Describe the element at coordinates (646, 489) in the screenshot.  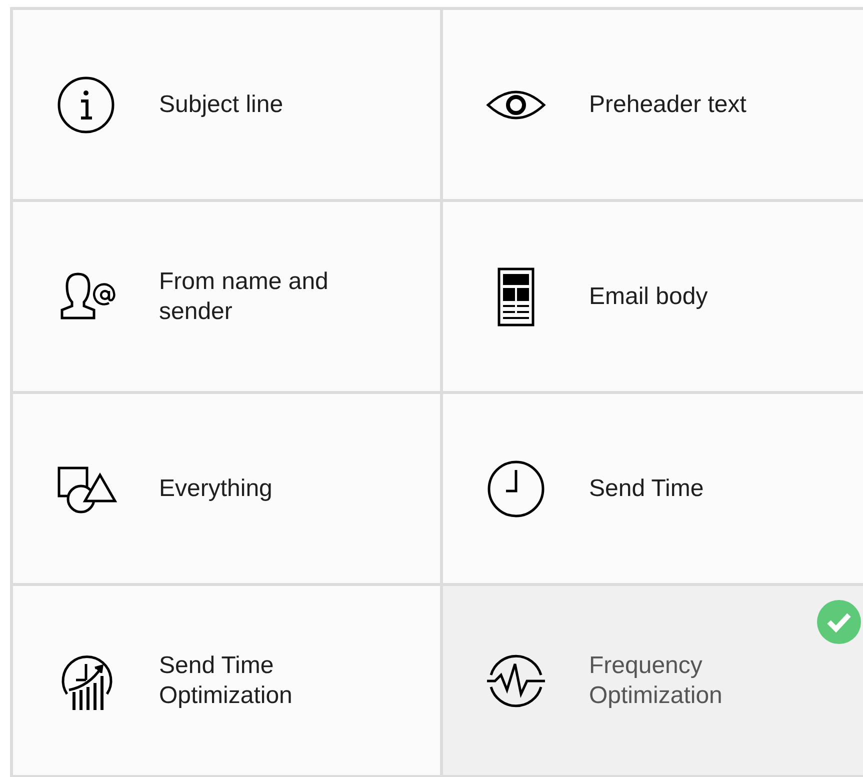
I see `option-label: Send Time` at that location.